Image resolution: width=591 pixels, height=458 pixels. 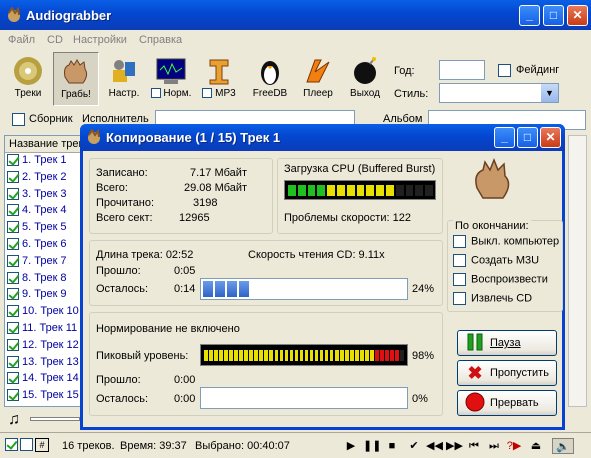 I want to click on track-row: 8. Трек 8, so click(x=44, y=279).